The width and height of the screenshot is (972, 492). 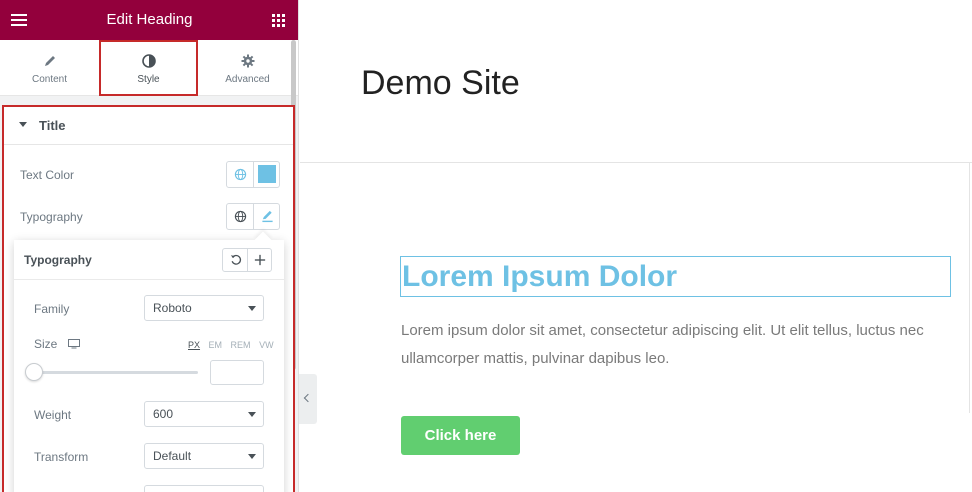 I want to click on popover-title: Typography, so click(x=58, y=260).